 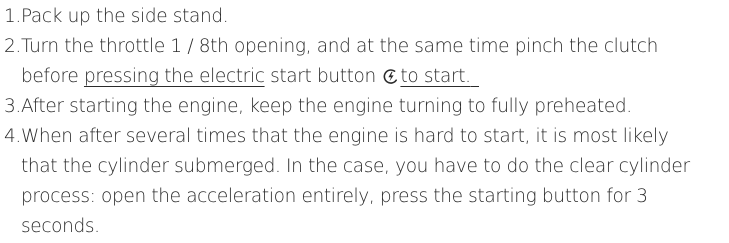 I want to click on electric-start-icon, so click(x=390, y=74).